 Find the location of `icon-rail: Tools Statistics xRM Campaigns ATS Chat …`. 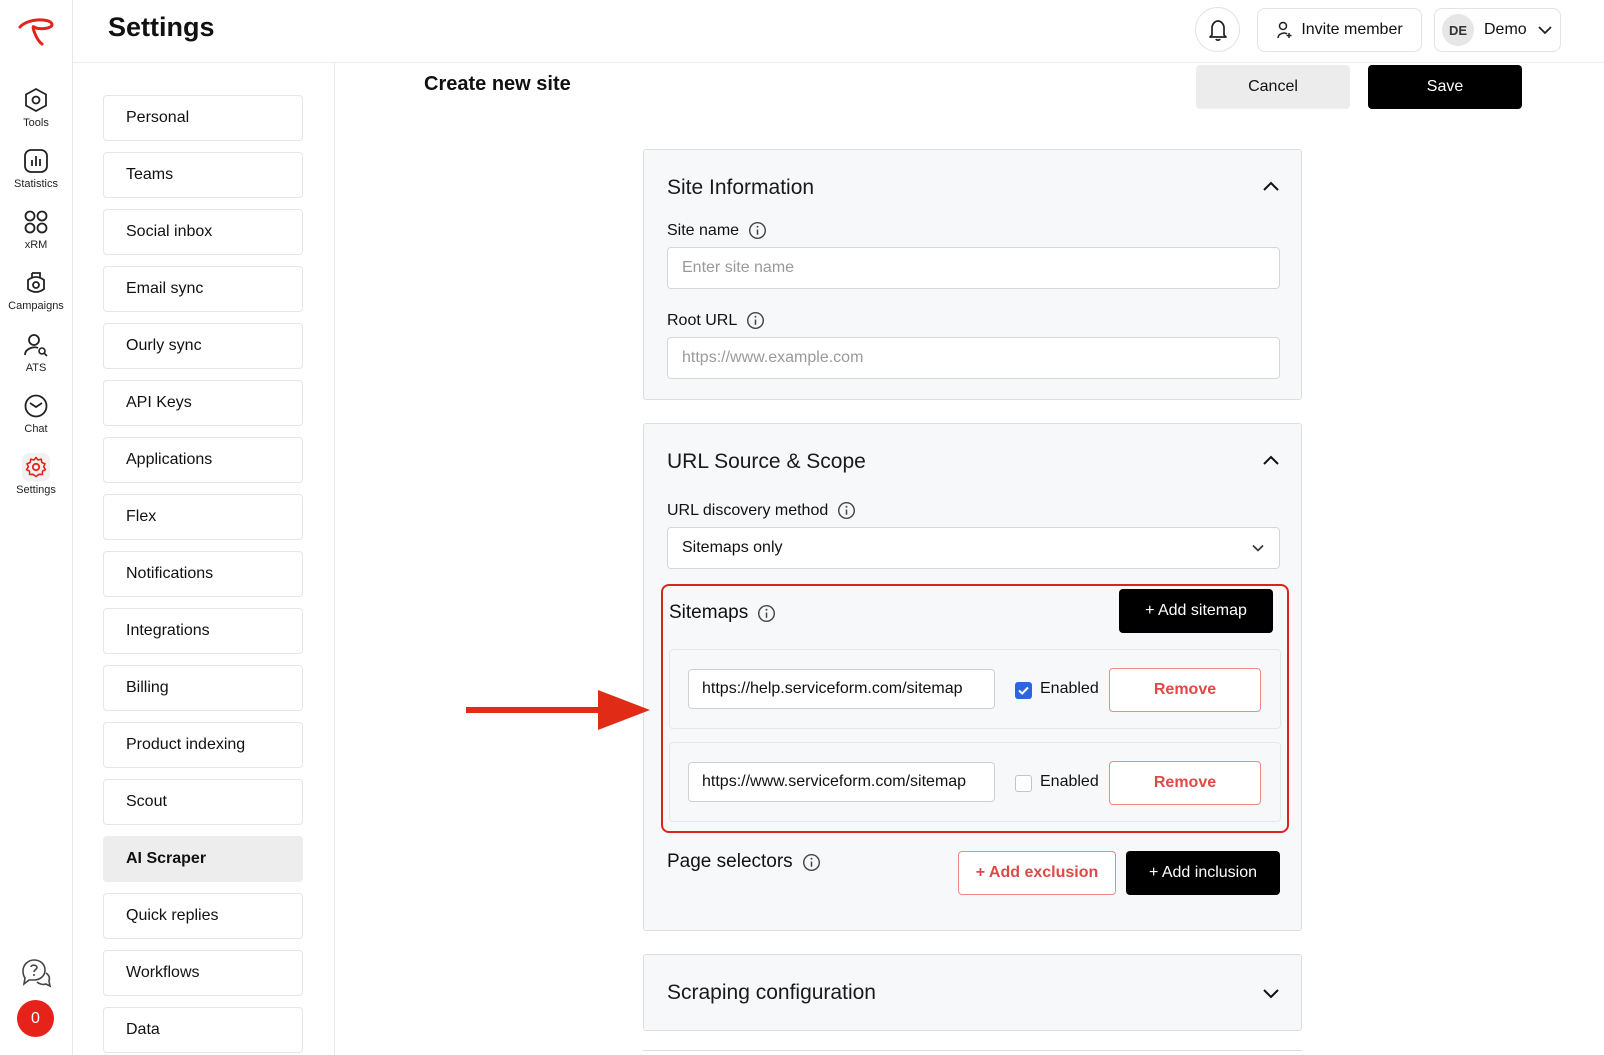

icon-rail: Tools Statistics xRM Campaigns ATS Chat … is located at coordinates (36, 527).